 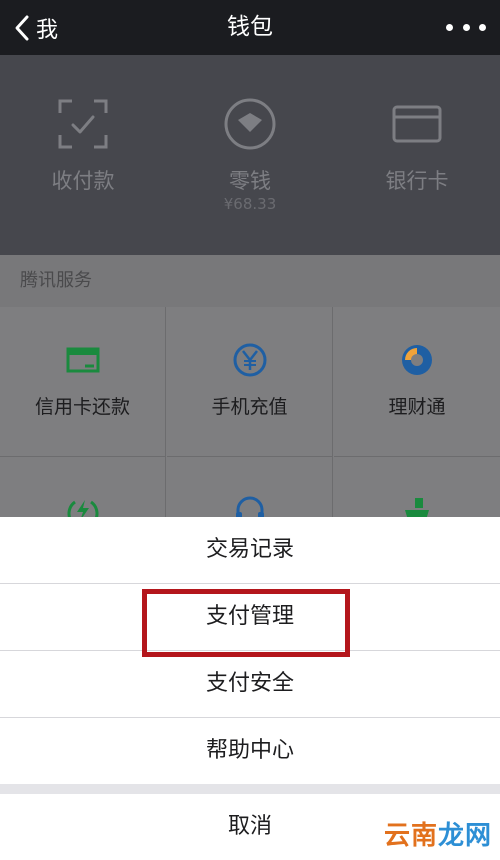 What do you see at coordinates (250, 617) in the screenshot?
I see `menu-item-payment-management: 支付管理` at bounding box center [250, 617].